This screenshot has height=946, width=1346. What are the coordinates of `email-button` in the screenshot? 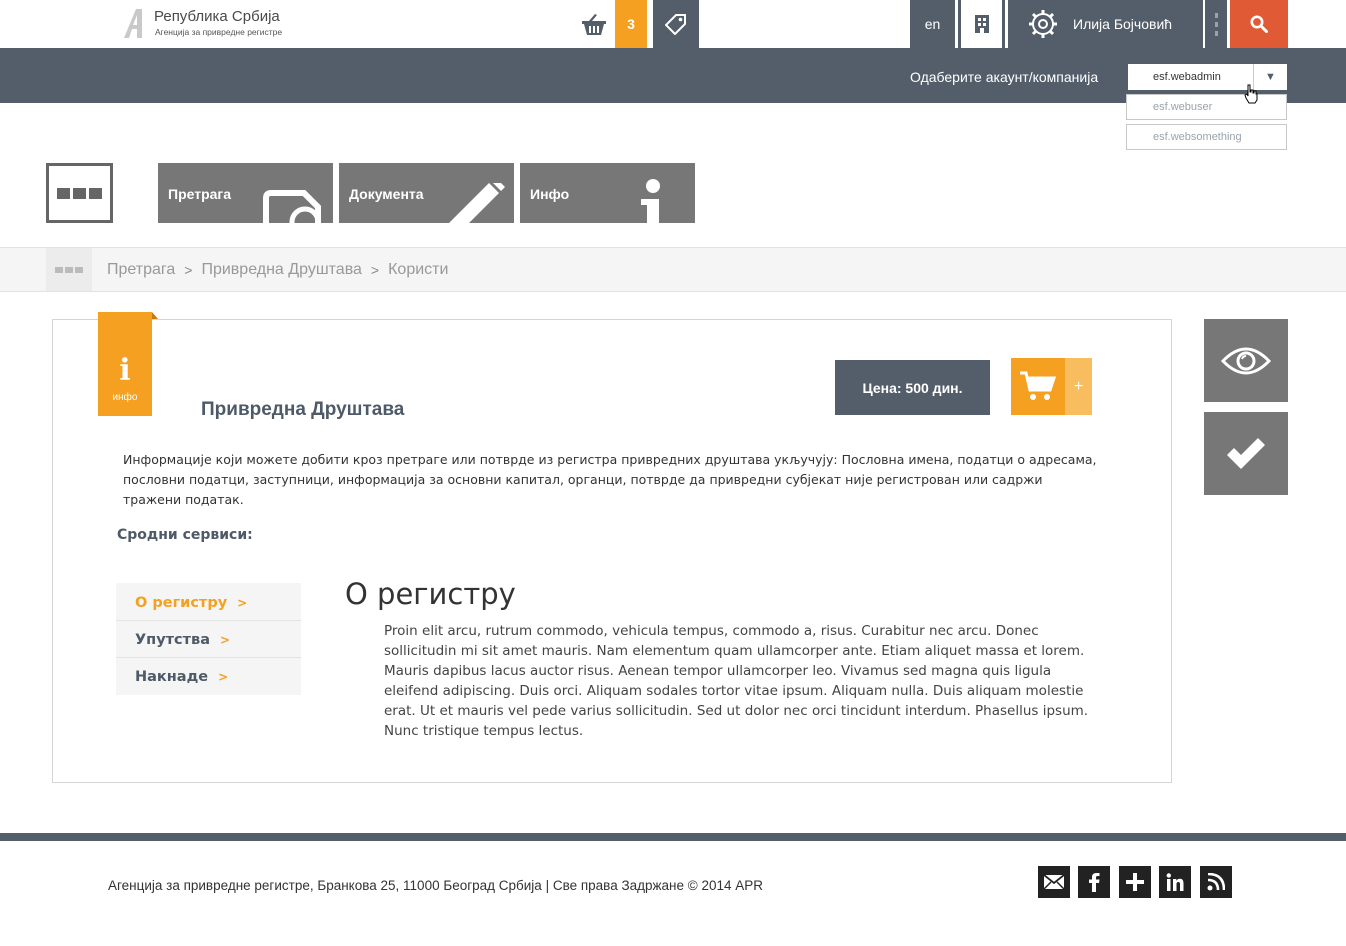 It's located at (1054, 882).